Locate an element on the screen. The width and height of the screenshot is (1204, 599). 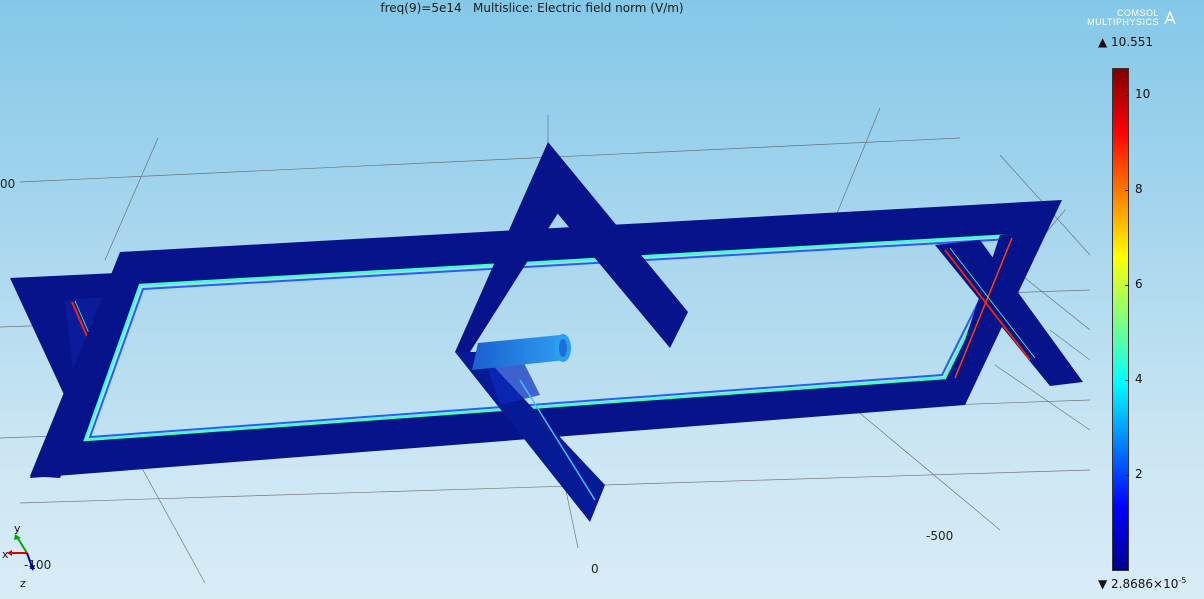
colorbar-min-label: ▼ 2.8686×10-5 is located at coordinates (1142, 583).